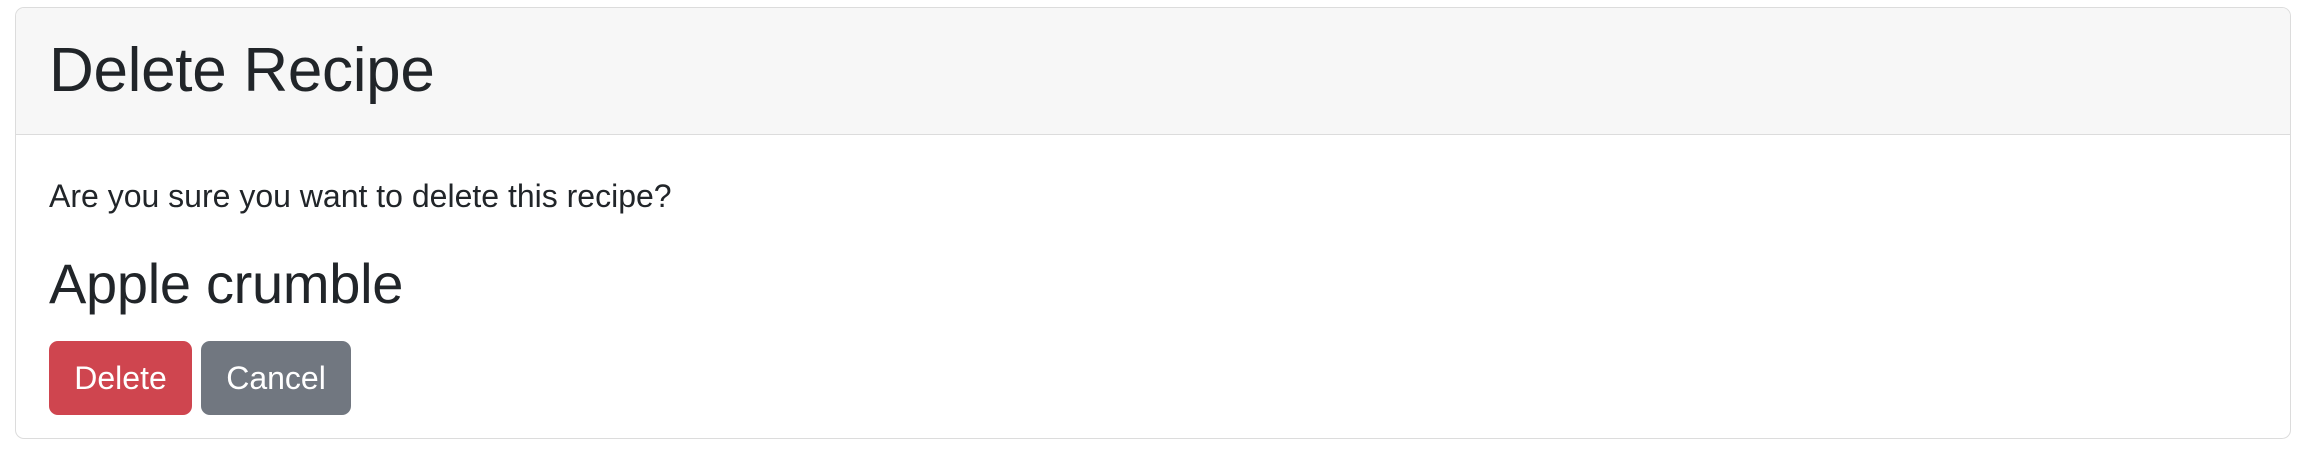  Describe the element at coordinates (226, 283) in the screenshot. I see `recipe-name: Apple crumble` at that location.